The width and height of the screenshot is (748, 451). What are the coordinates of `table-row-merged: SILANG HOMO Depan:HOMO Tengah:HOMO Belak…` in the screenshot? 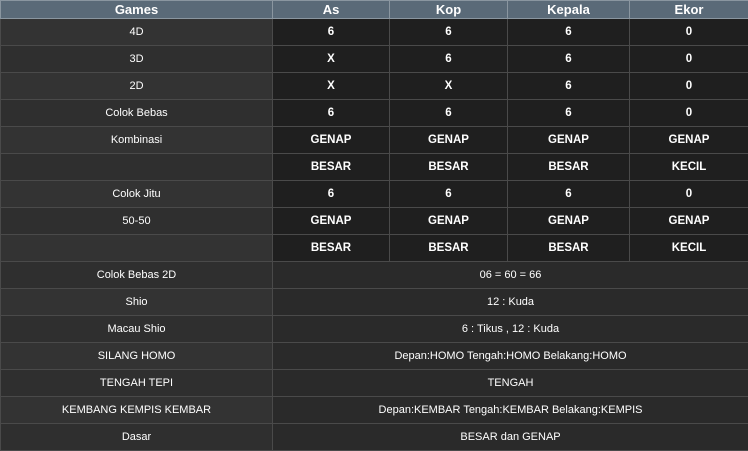 It's located at (374, 356).